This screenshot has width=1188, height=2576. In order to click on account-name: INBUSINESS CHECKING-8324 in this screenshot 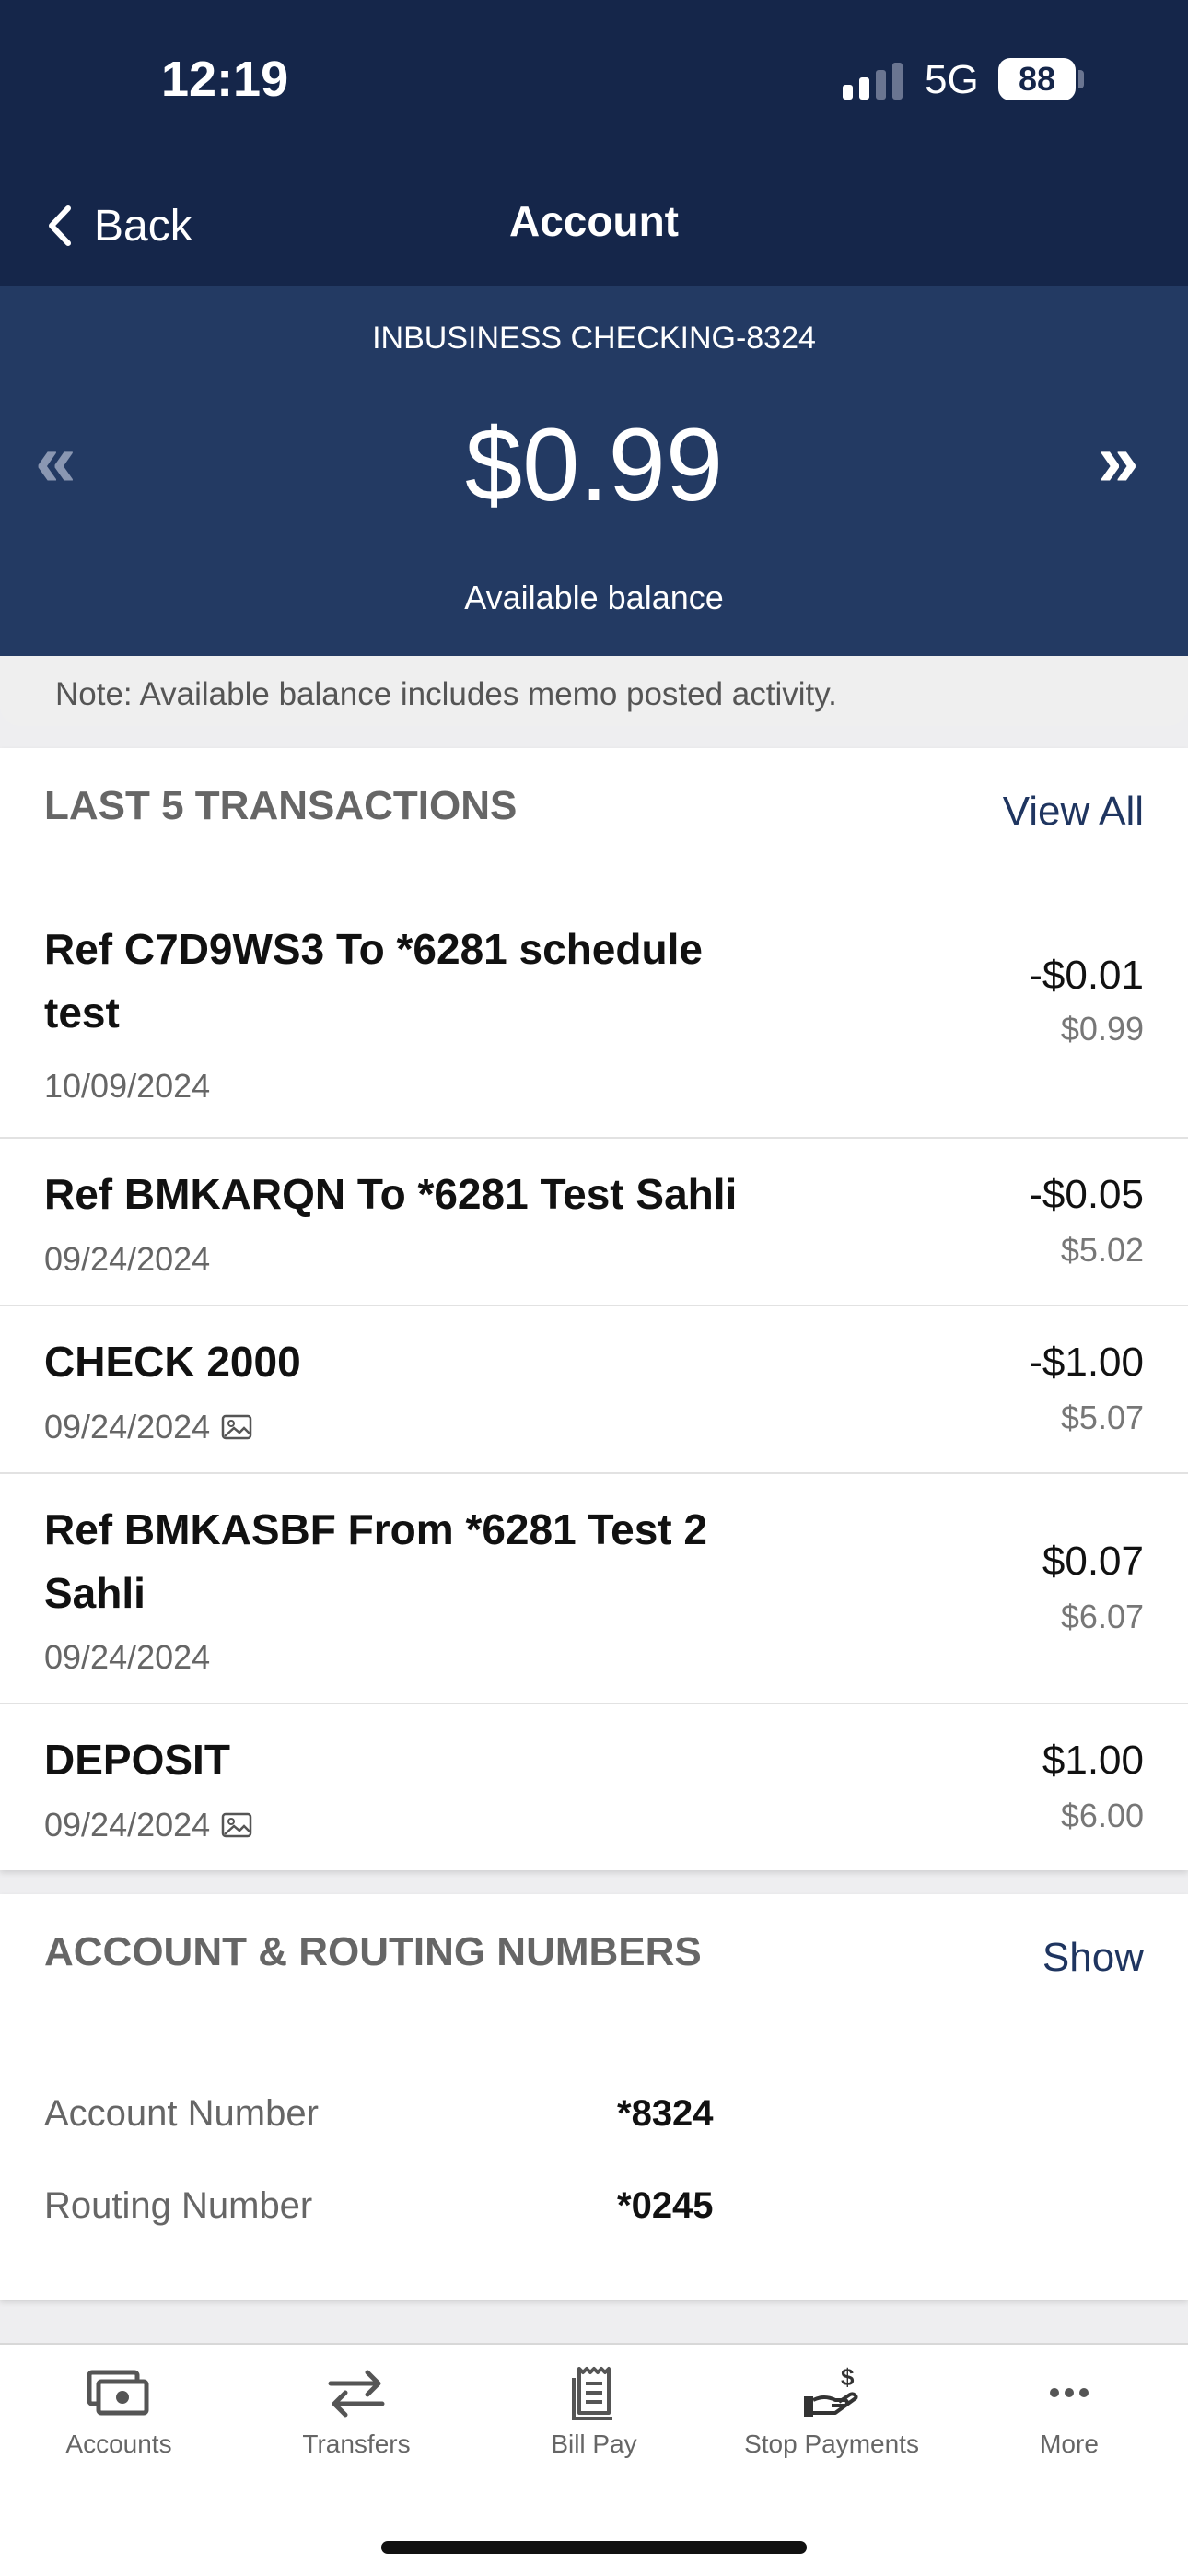, I will do `click(594, 338)`.